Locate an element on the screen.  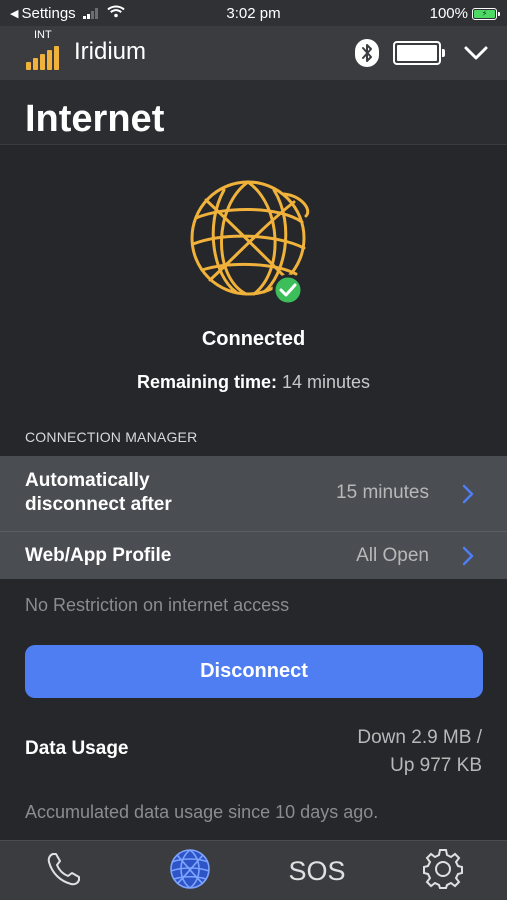
gear-icon is located at coordinates (443, 871).